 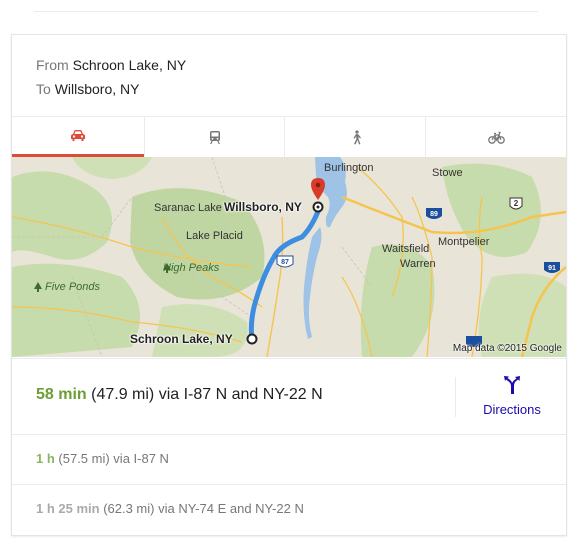 I want to click on map-attribution: Map data ©2015 Google, so click(x=507, y=348).